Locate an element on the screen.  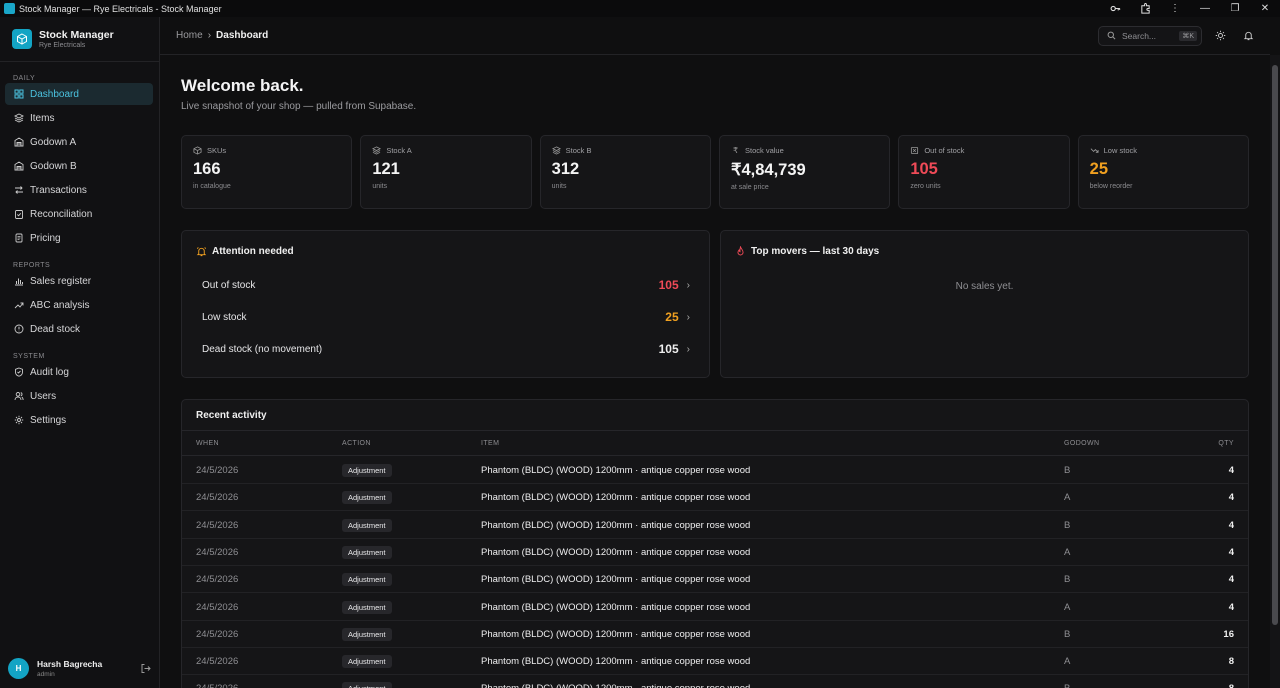
sidebar-item-dead-stock: Dead stock is located at coordinates (79, 329).